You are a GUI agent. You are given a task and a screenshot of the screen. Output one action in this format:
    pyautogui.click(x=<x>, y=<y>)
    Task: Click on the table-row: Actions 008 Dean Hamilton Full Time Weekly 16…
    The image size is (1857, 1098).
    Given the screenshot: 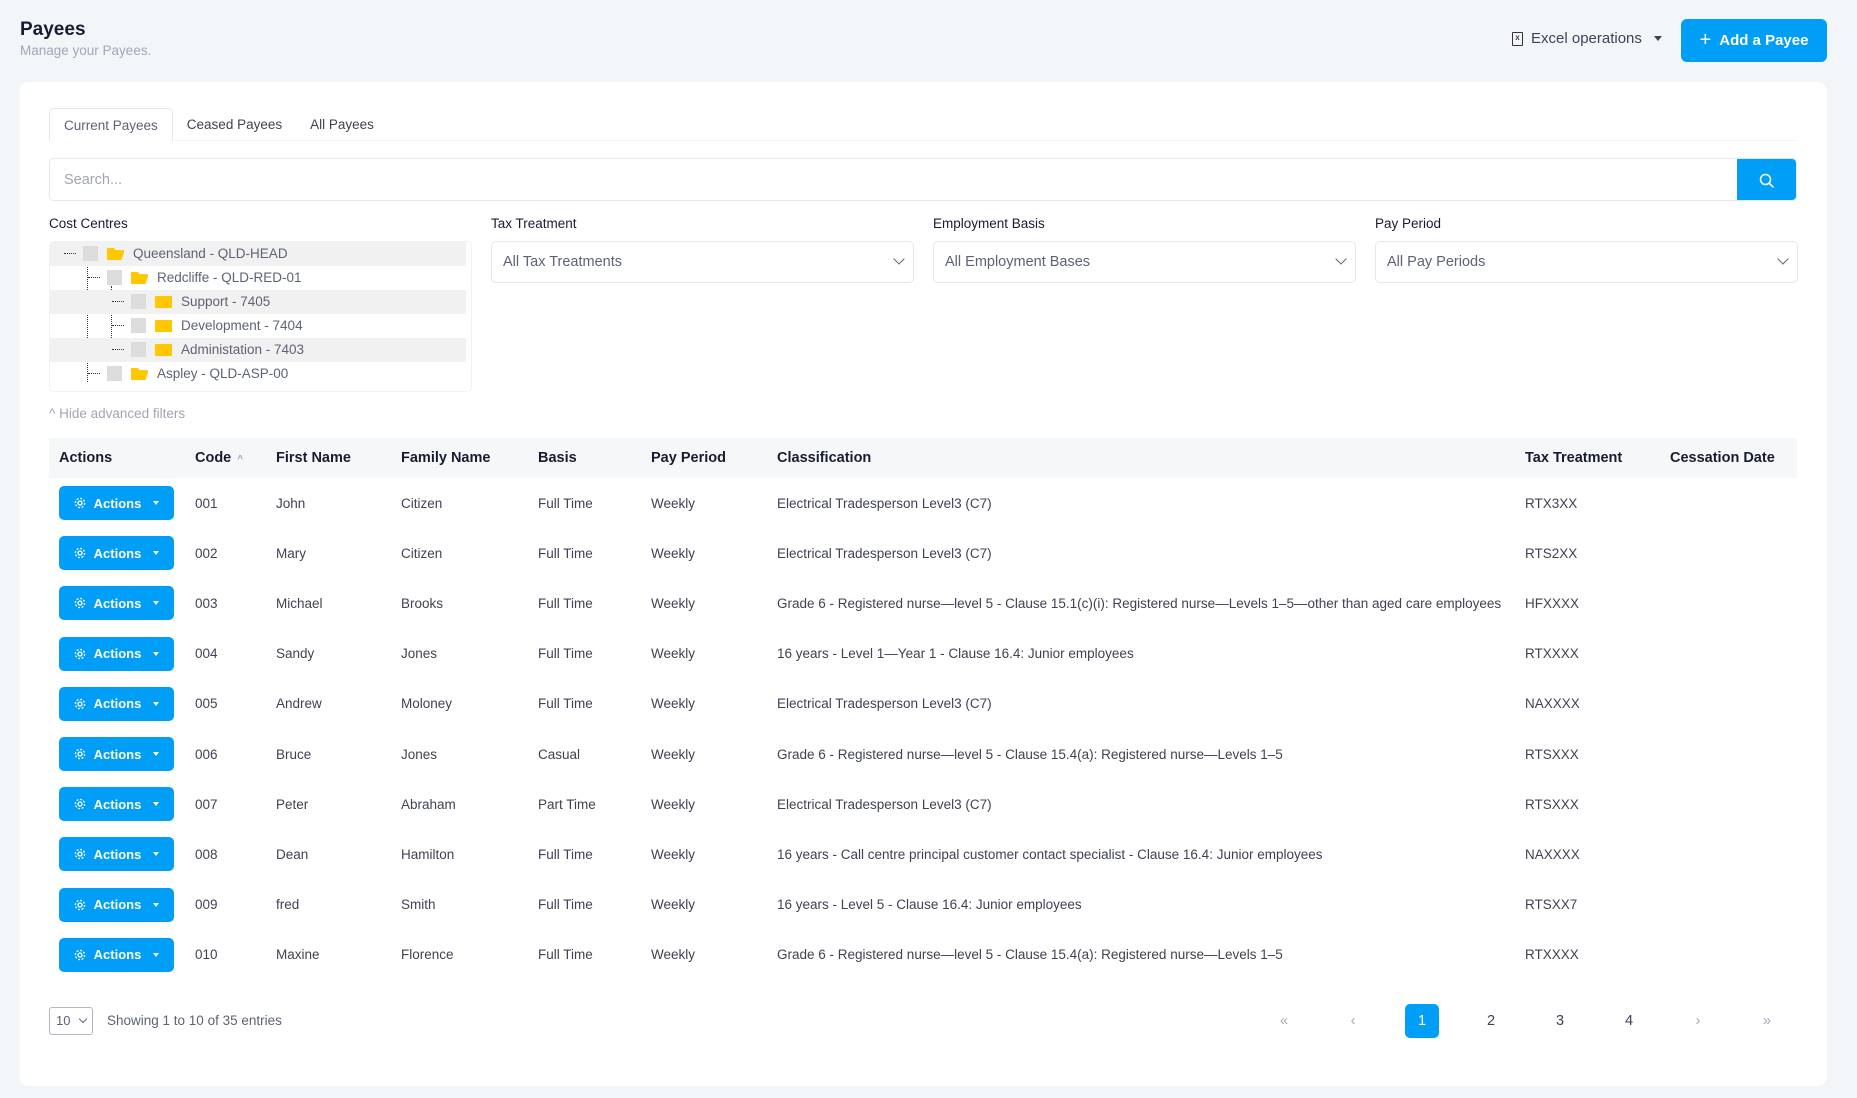 What is the action you would take?
    pyautogui.click(x=923, y=854)
    